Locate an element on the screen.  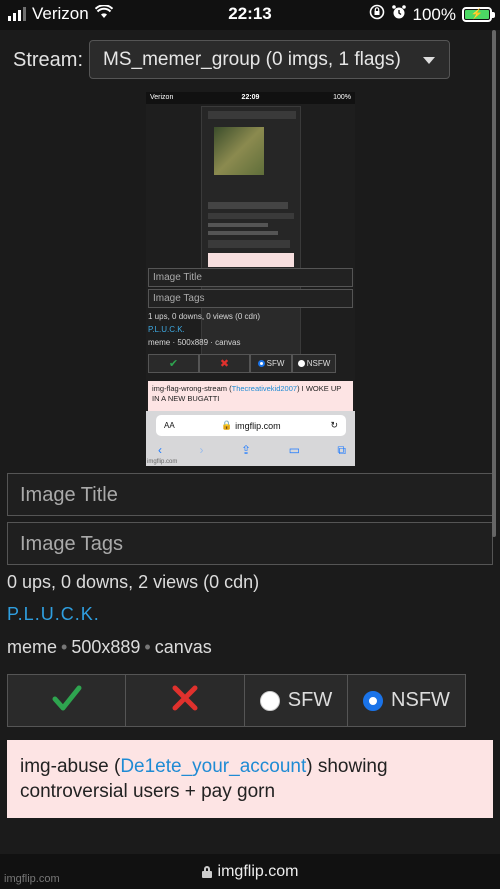
checkmark-icon is located at coordinates (67, 701).